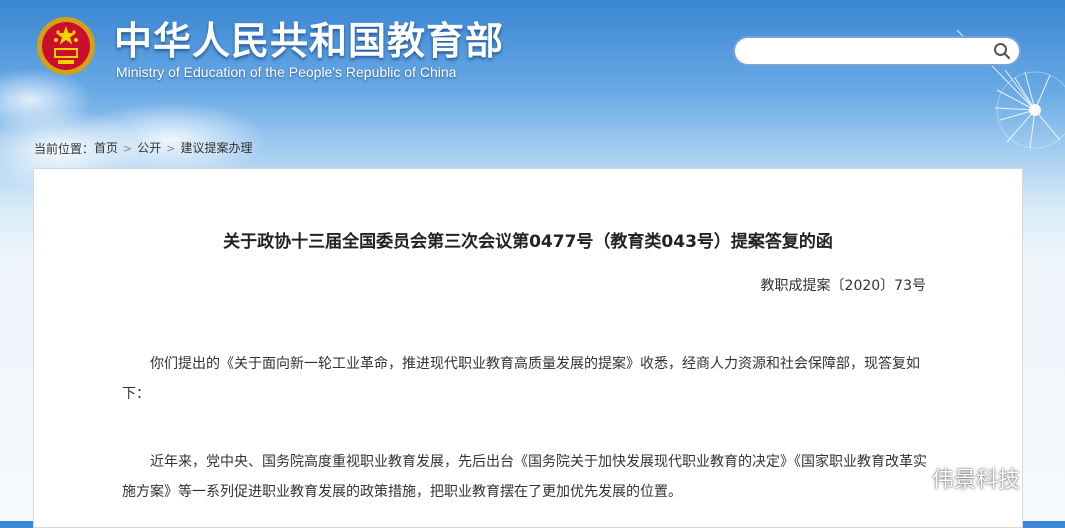 This screenshot has height=528, width=1065. I want to click on site-title: 中华人民共和国教育部, so click(309, 37).